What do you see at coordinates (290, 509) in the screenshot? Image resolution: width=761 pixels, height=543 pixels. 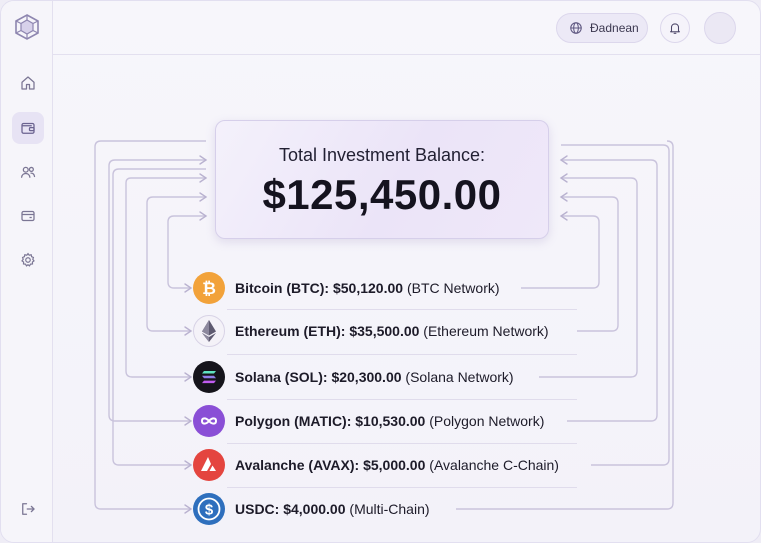 I see `asset-label: USDC: $4,000.00` at bounding box center [290, 509].